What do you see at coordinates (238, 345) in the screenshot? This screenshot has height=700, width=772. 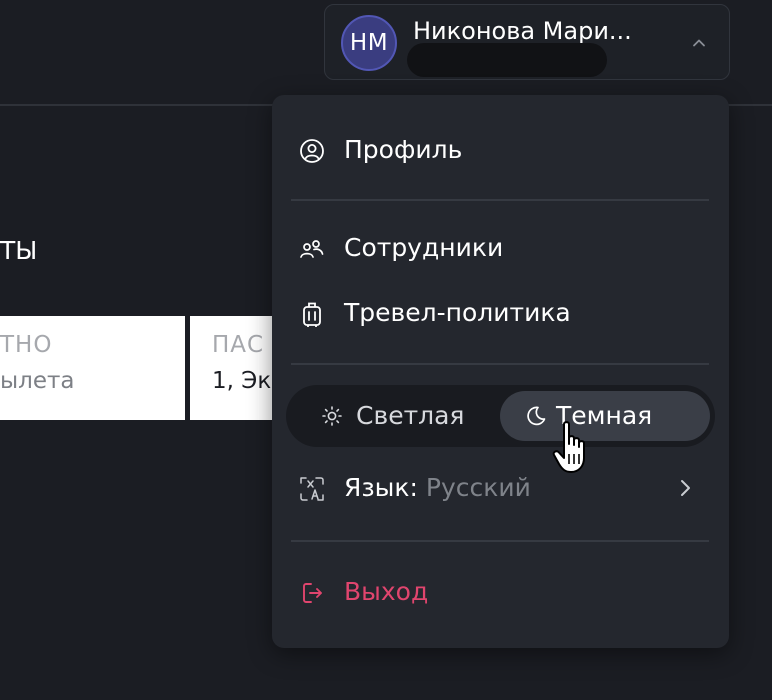 I see `info-card-label: ПАС` at bounding box center [238, 345].